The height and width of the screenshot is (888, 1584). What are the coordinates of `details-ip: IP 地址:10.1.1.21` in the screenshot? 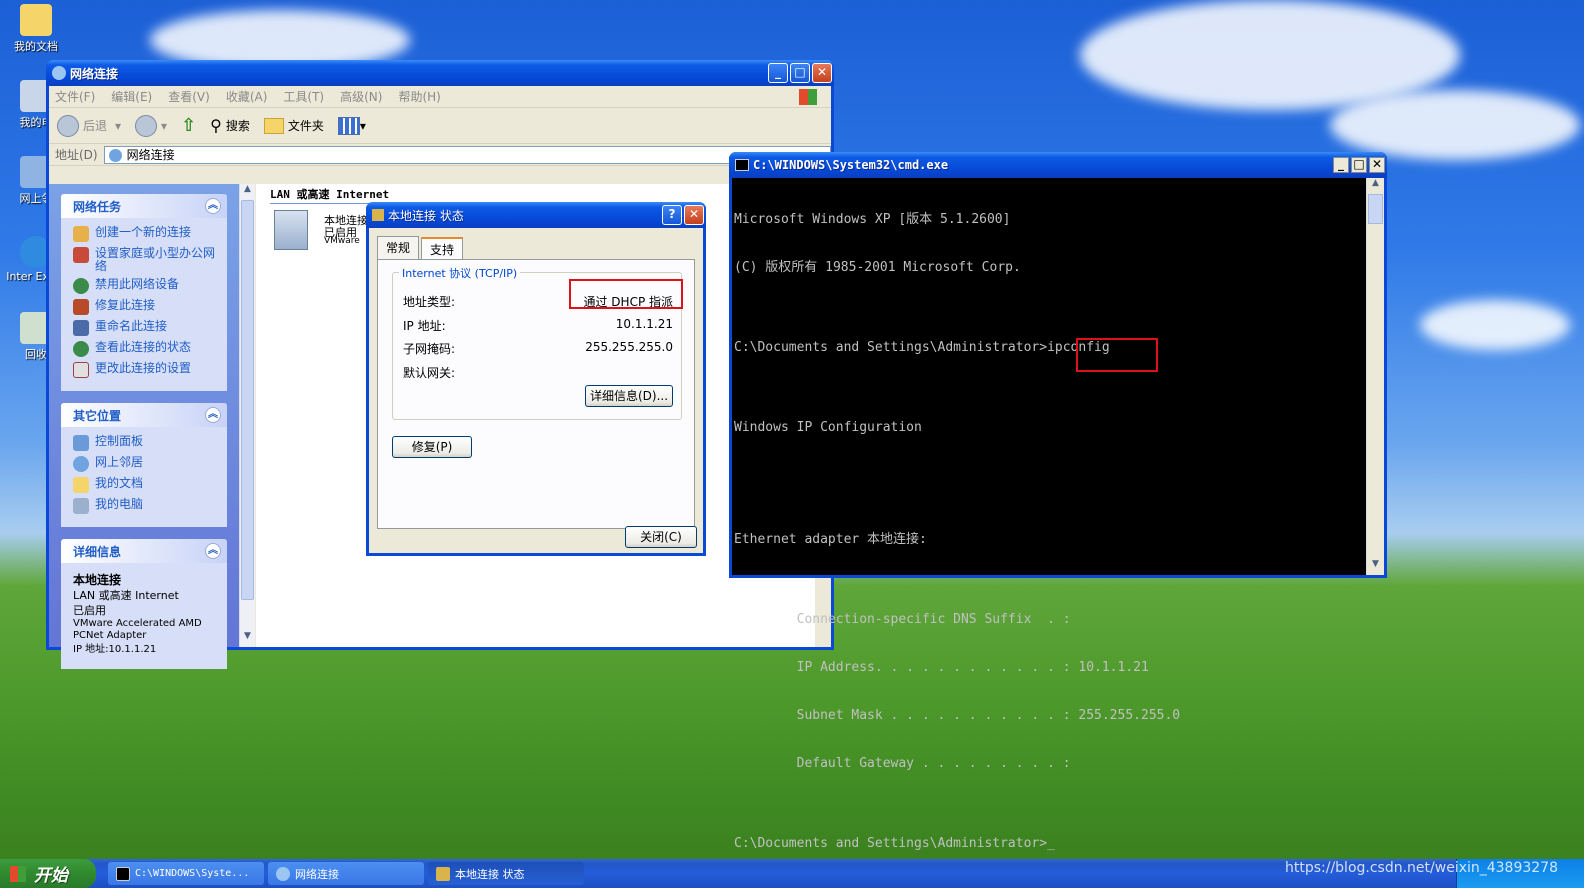 It's located at (115, 649).